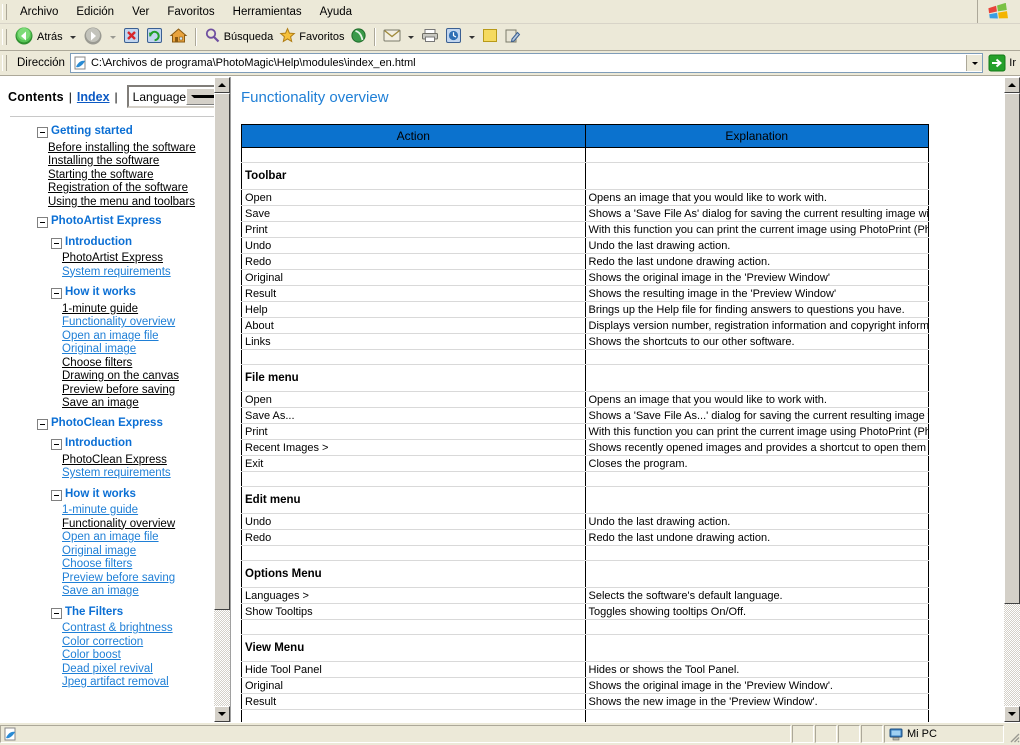  Describe the element at coordinates (131, 37) in the screenshot. I see `stop-button` at that location.